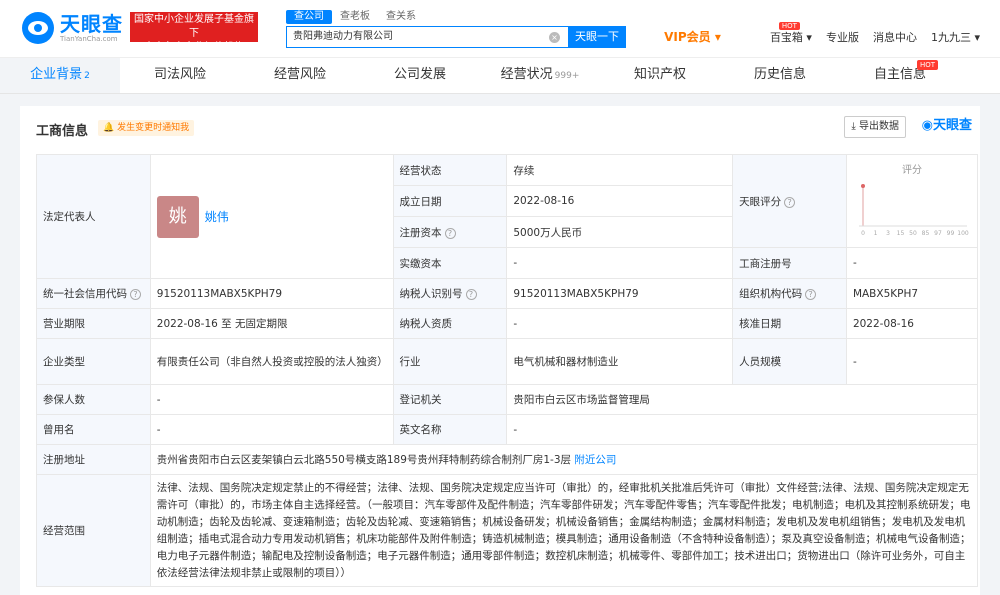 The height and width of the screenshot is (595, 1000). Describe the element at coordinates (355, 17) in the screenshot. I see `search-tab-boss: 查老板` at that location.